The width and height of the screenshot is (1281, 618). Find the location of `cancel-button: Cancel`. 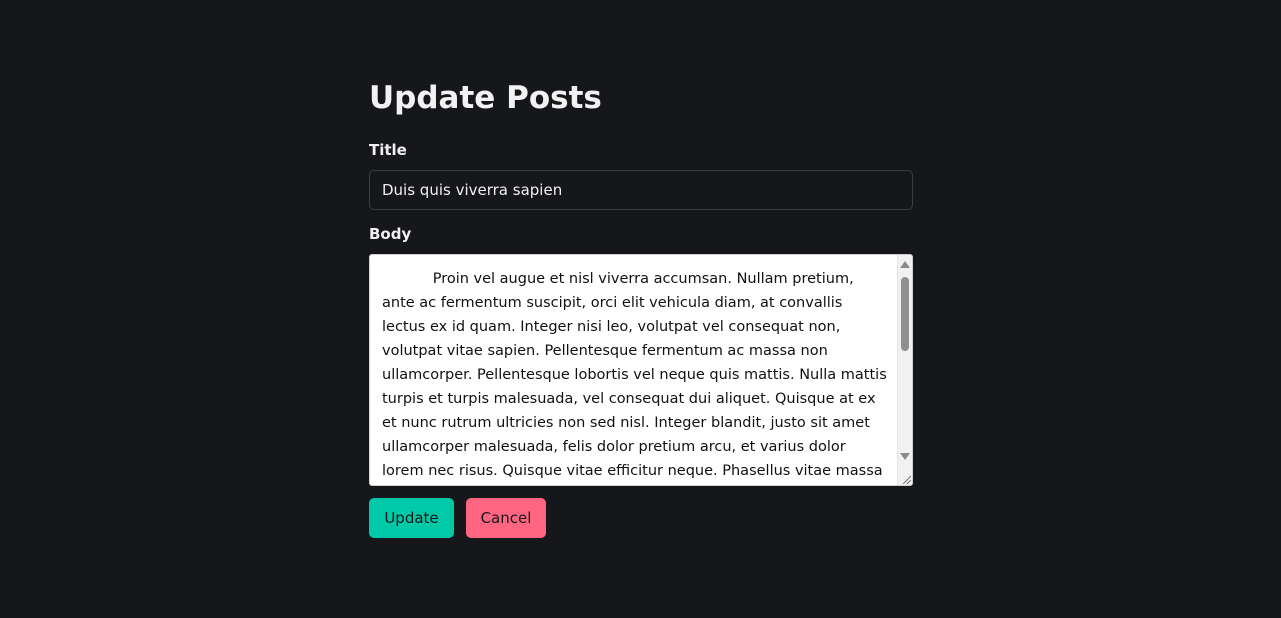

cancel-button: Cancel is located at coordinates (506, 518).